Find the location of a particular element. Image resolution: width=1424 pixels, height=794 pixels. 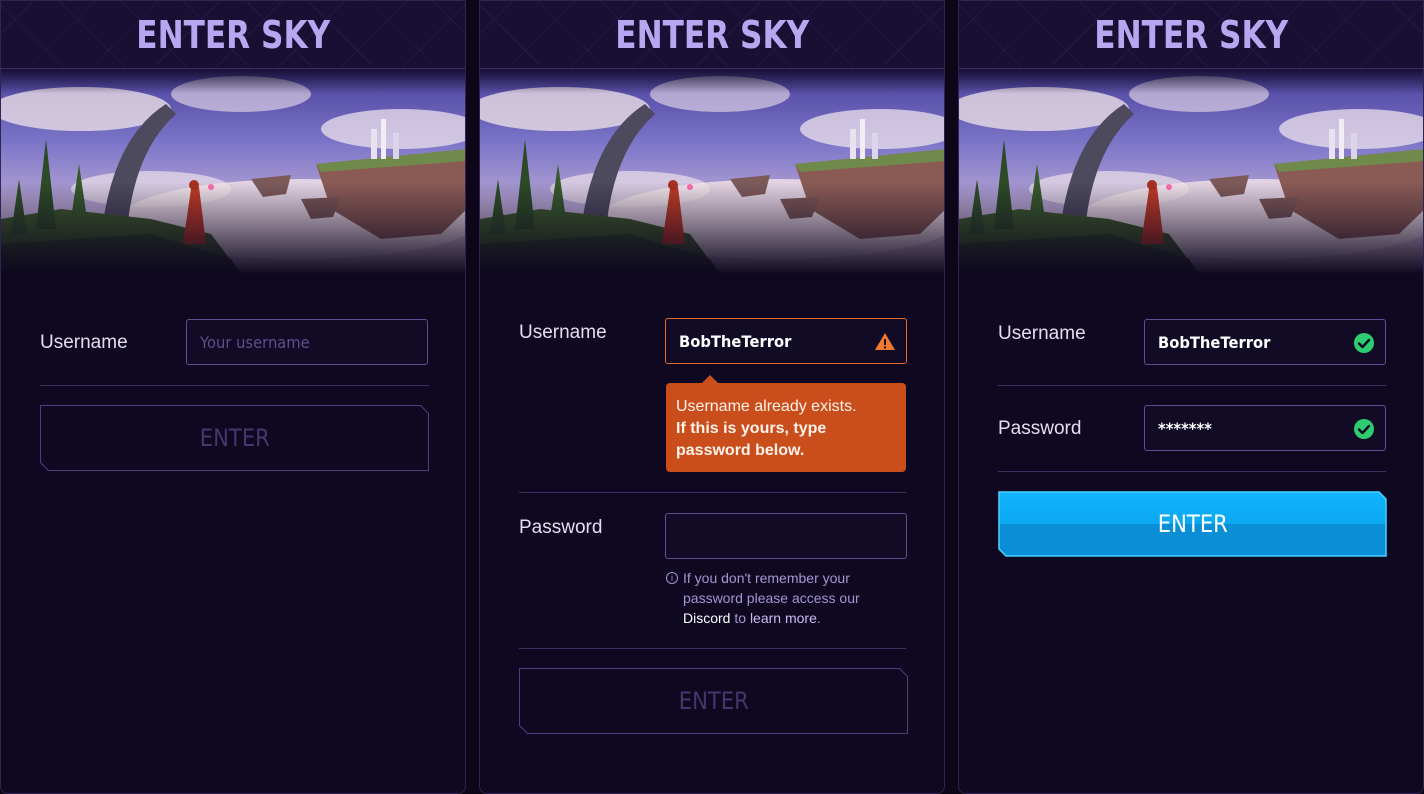

warning-icon is located at coordinates (885, 341).